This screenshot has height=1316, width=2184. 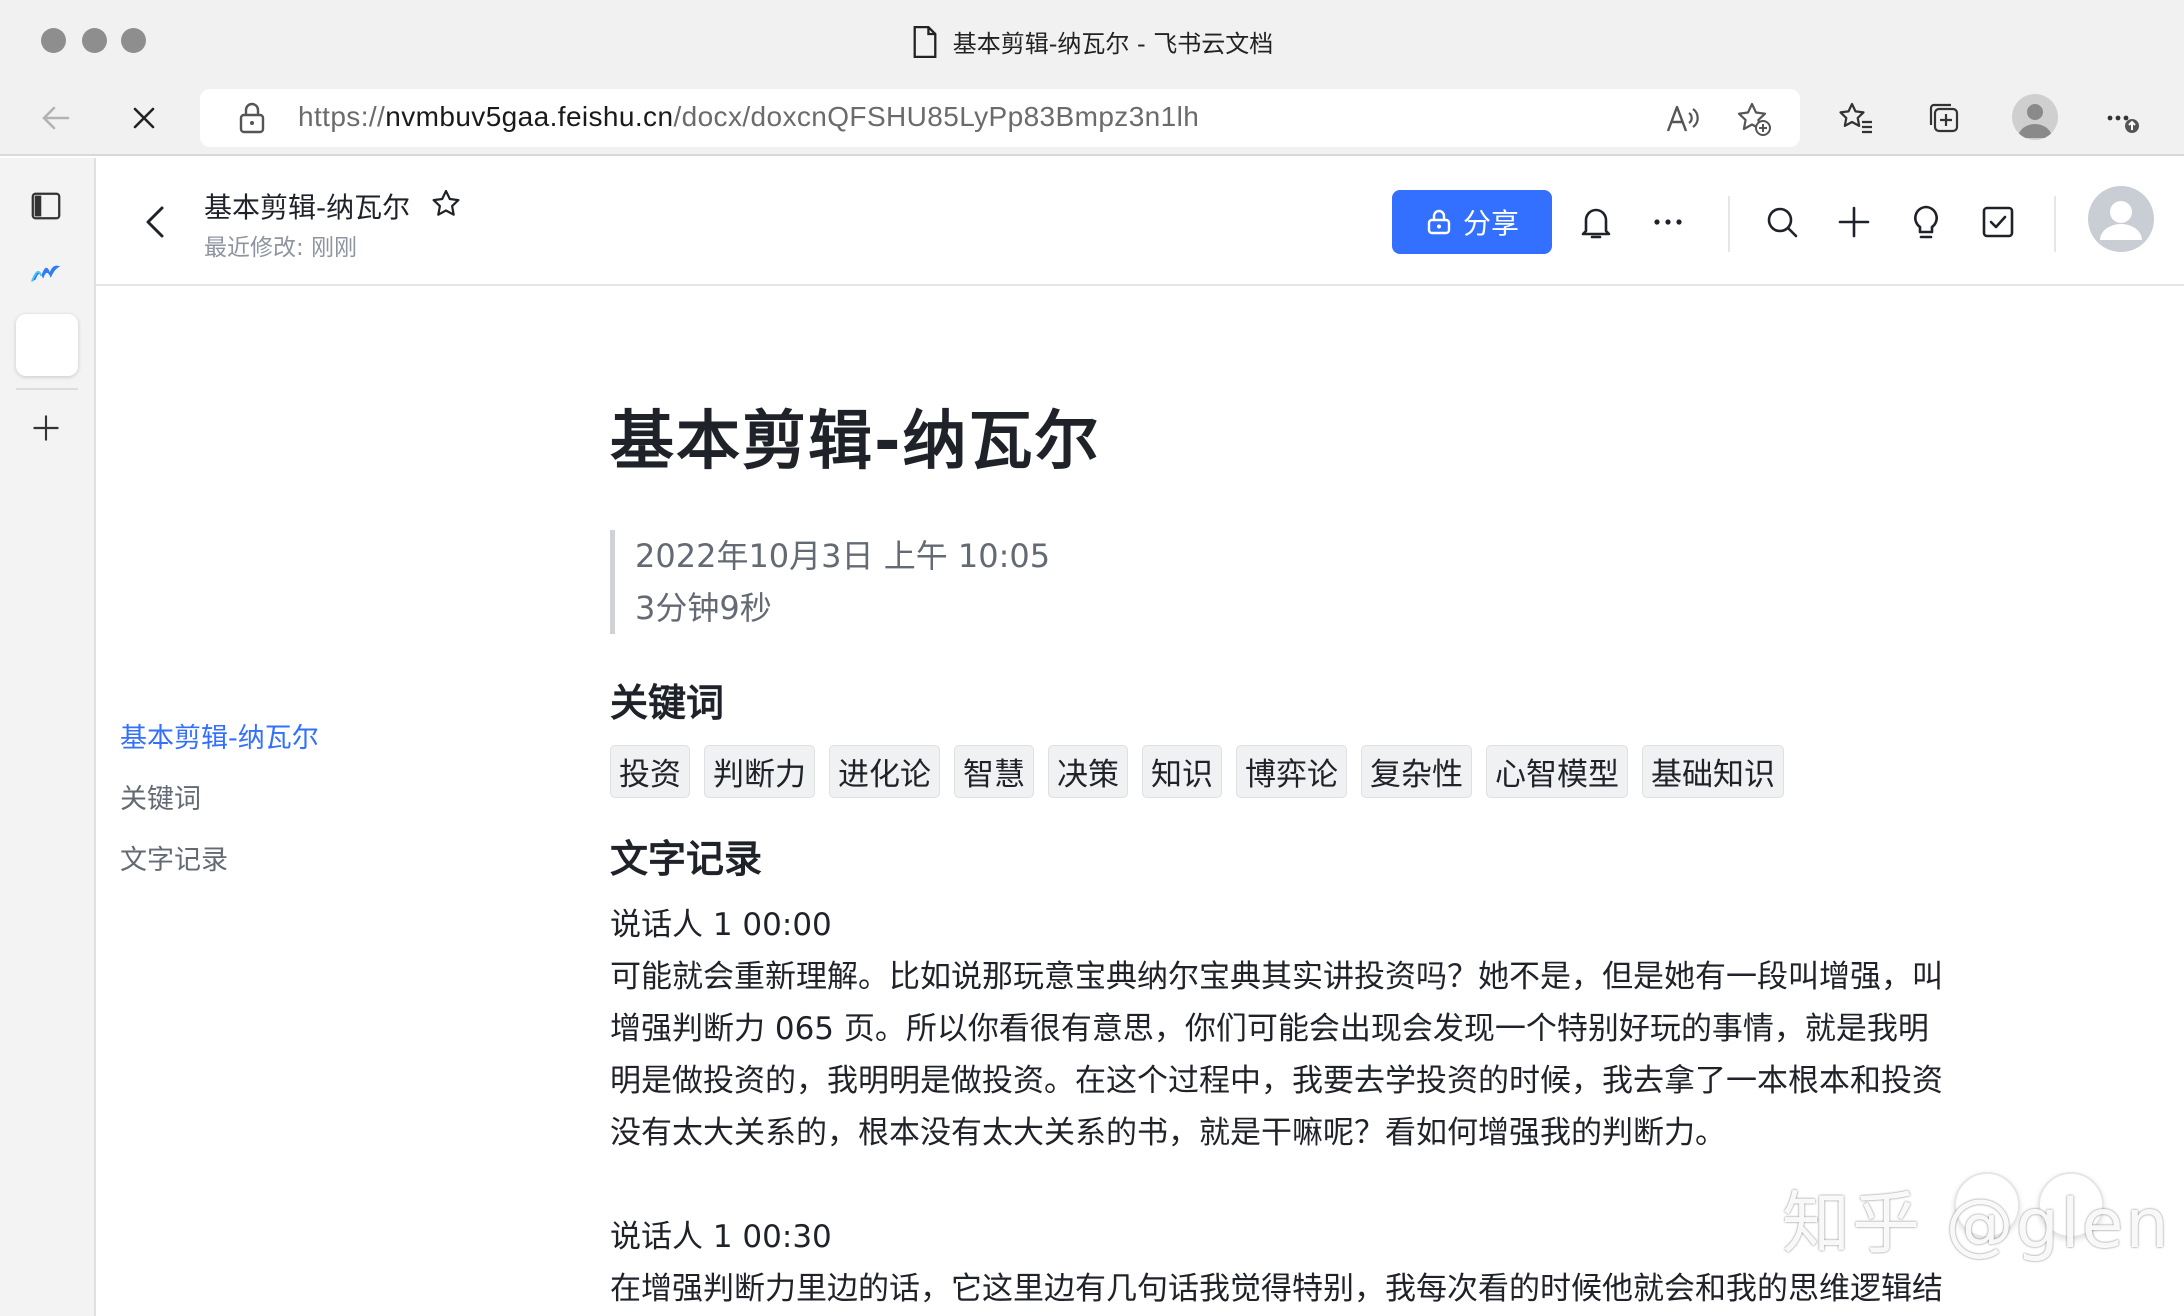 What do you see at coordinates (686, 859) in the screenshot?
I see `transcript-heading: 文字记录` at bounding box center [686, 859].